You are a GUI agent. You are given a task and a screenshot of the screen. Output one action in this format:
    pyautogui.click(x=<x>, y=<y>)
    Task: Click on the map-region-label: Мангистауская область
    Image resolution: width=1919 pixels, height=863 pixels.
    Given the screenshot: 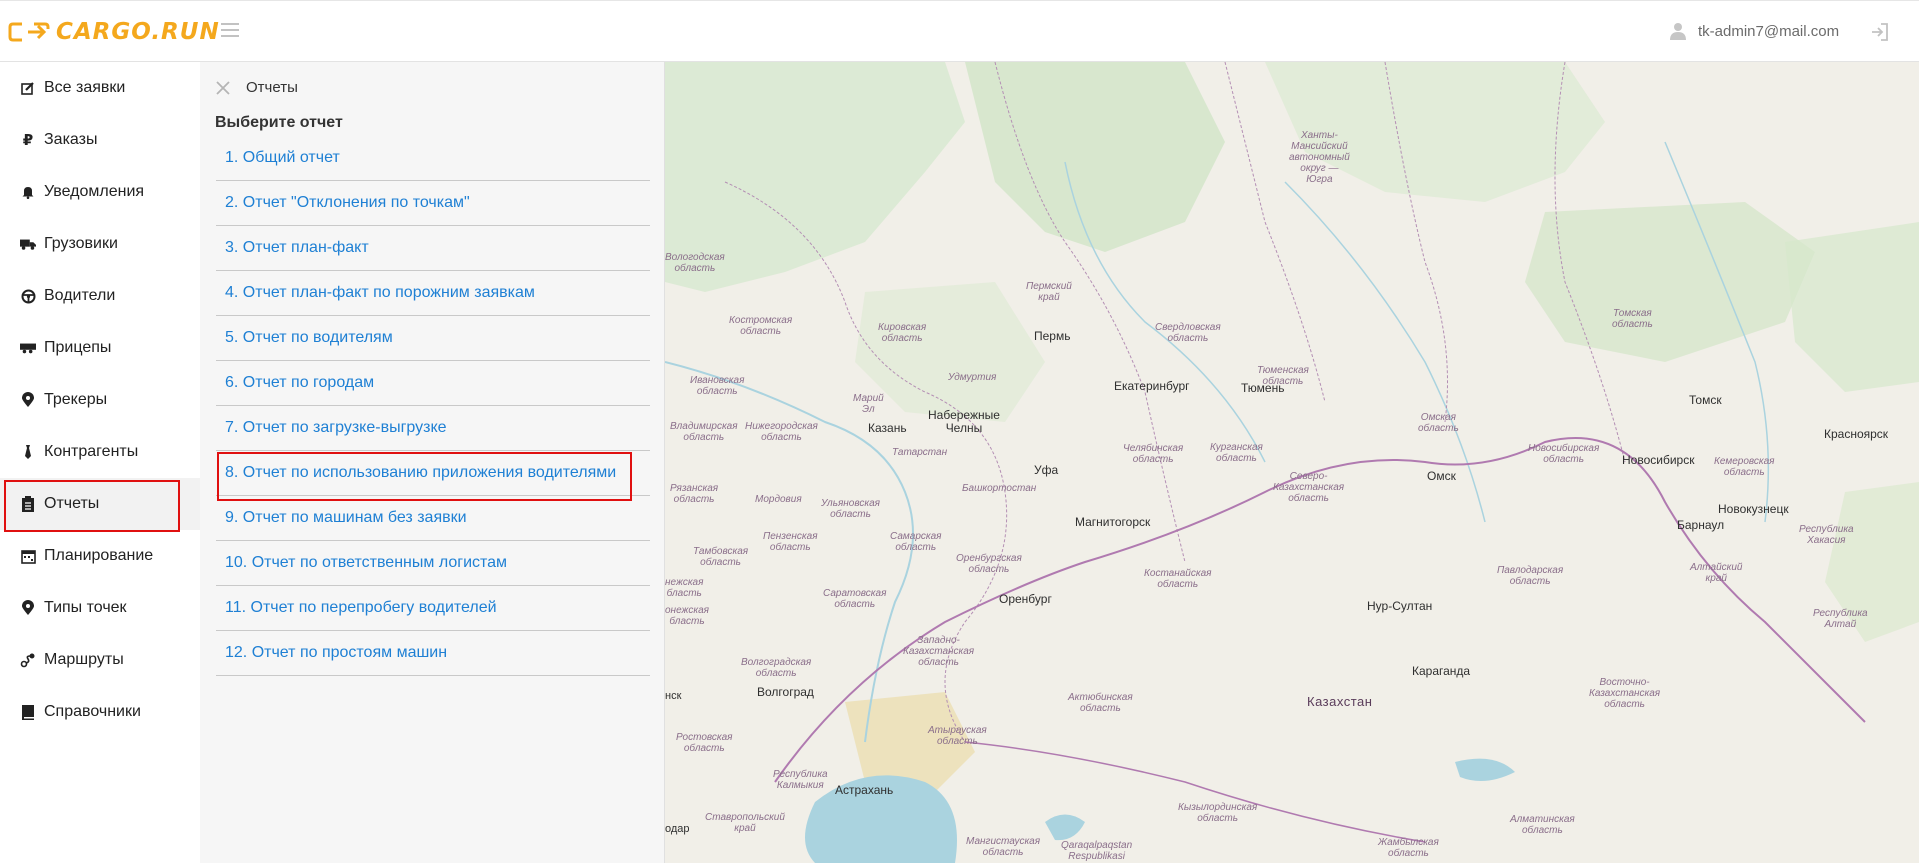 What is the action you would take?
    pyautogui.click(x=1003, y=847)
    